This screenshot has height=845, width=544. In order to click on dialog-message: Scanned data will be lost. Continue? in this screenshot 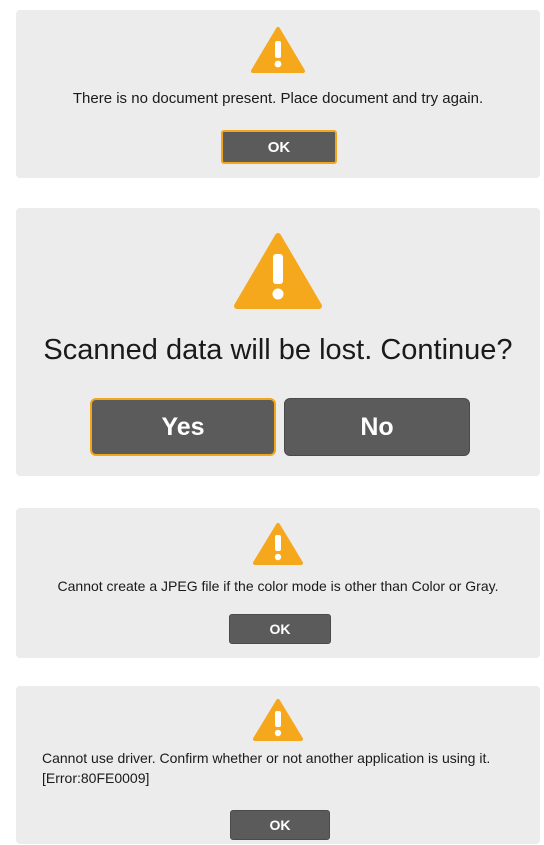, I will do `click(278, 350)`.